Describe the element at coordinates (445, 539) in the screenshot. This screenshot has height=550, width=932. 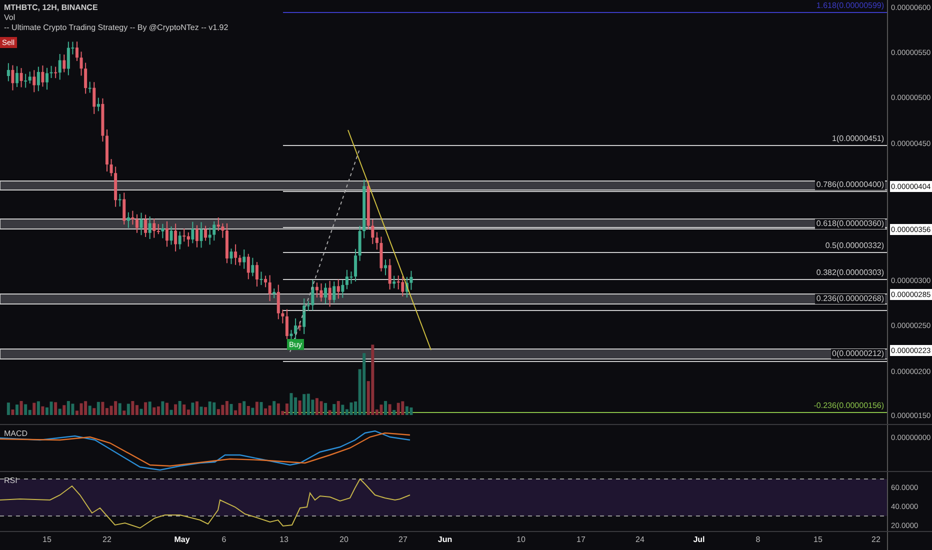
I see `time-axis-label: Jun` at that location.